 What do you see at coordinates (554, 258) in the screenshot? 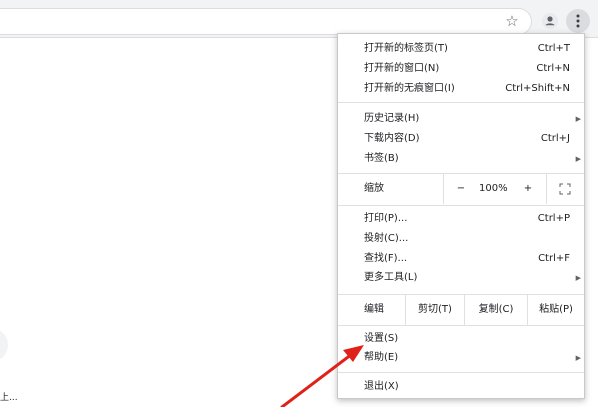
I see `menu-item-shortcut: Ctrl+F` at bounding box center [554, 258].